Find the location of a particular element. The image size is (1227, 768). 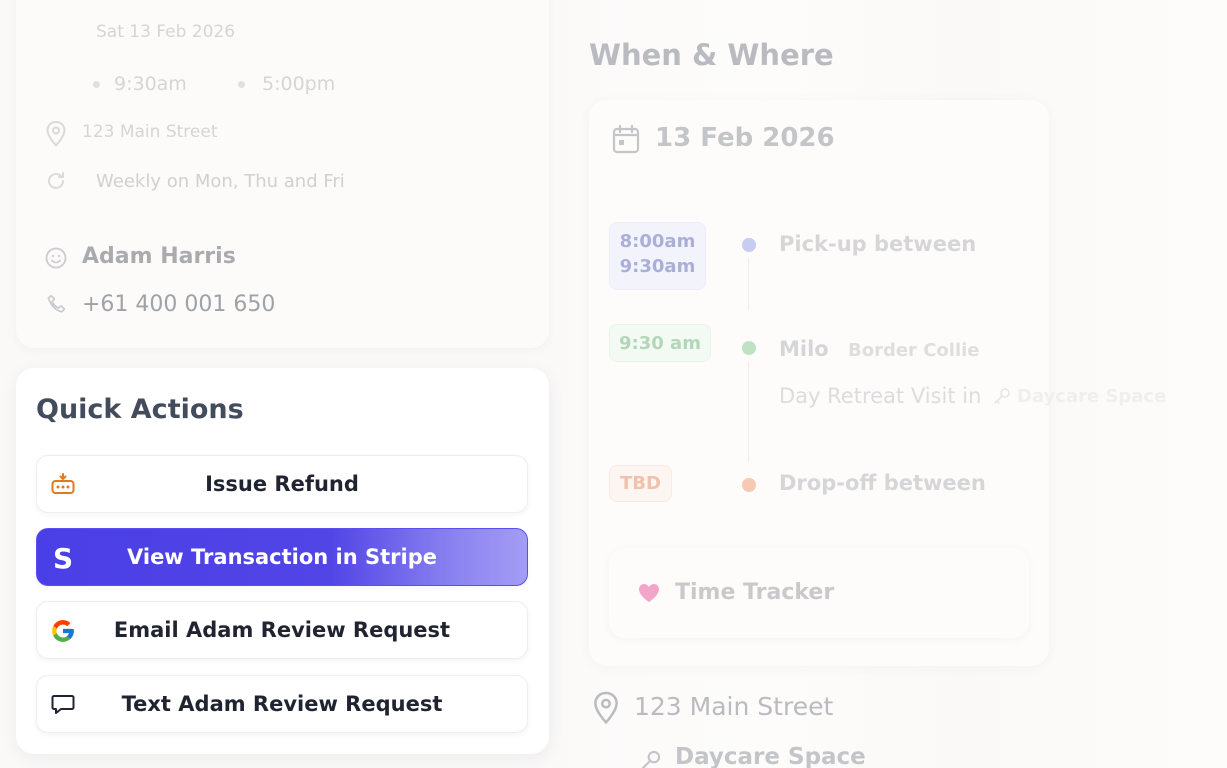

calendar-icon is located at coordinates (626, 141).